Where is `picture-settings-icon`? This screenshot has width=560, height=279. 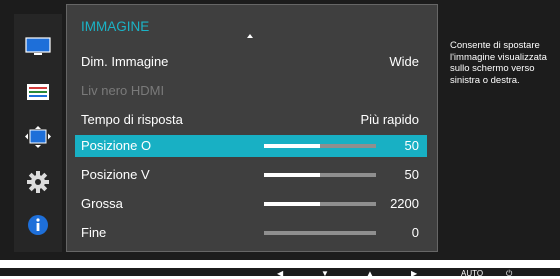 picture-settings-icon is located at coordinates (38, 92).